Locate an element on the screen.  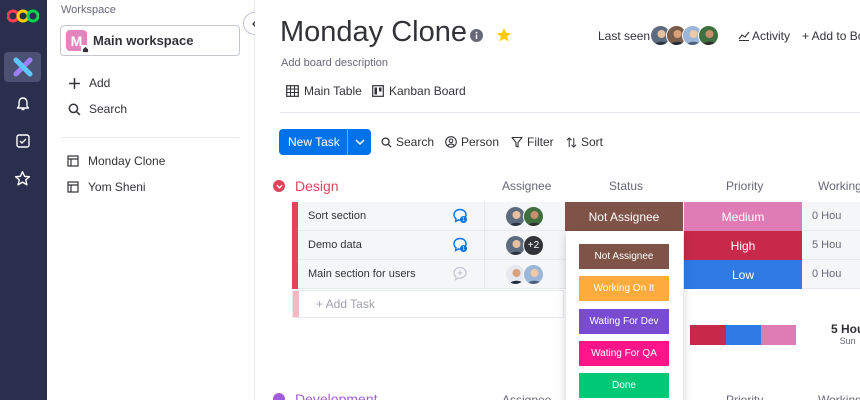
search-icon is located at coordinates (74, 109).